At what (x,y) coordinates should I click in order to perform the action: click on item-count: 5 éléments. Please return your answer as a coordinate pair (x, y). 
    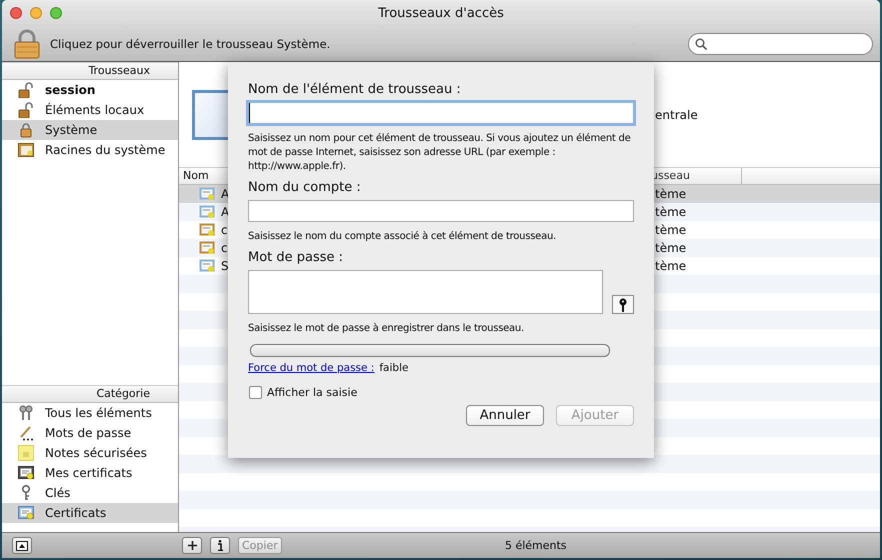
    Looking at the image, I should click on (536, 545).